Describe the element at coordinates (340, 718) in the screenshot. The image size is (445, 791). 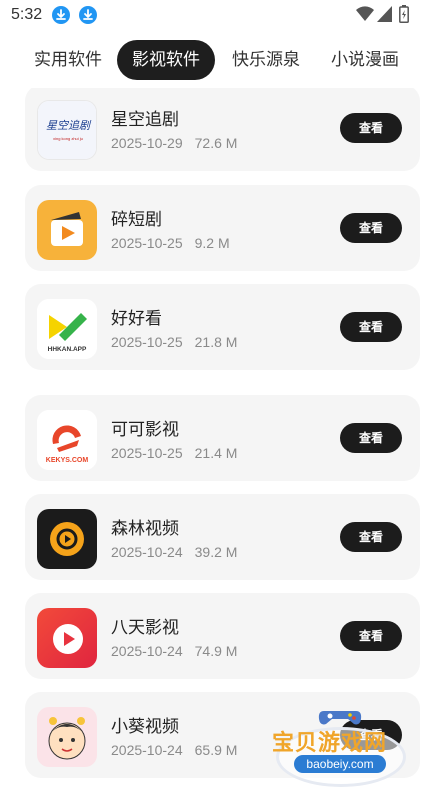
I see `gamepad-icon` at that location.